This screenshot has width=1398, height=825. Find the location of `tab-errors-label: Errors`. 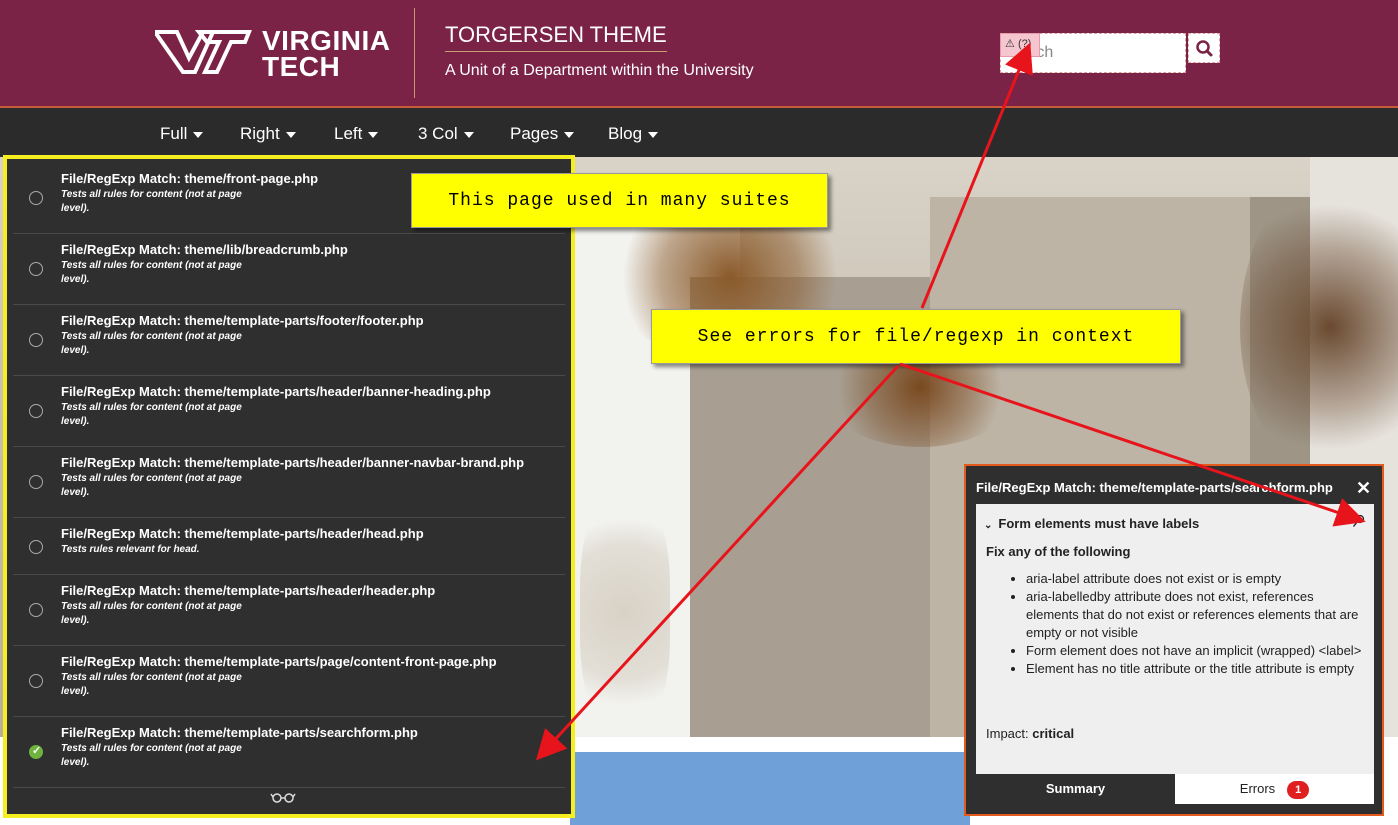

tab-errors-label: Errors is located at coordinates (1257, 788).